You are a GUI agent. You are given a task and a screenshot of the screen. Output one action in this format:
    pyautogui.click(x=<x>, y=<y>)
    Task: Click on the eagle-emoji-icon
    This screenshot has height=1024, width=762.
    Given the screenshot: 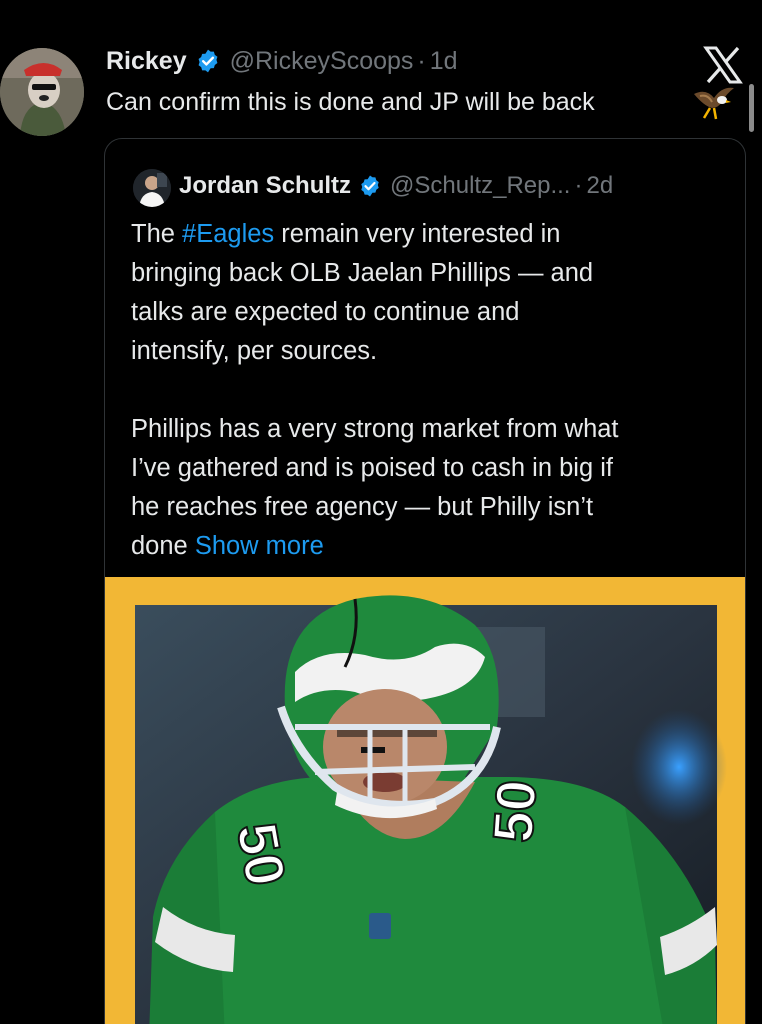 What is the action you would take?
    pyautogui.click(x=714, y=103)
    